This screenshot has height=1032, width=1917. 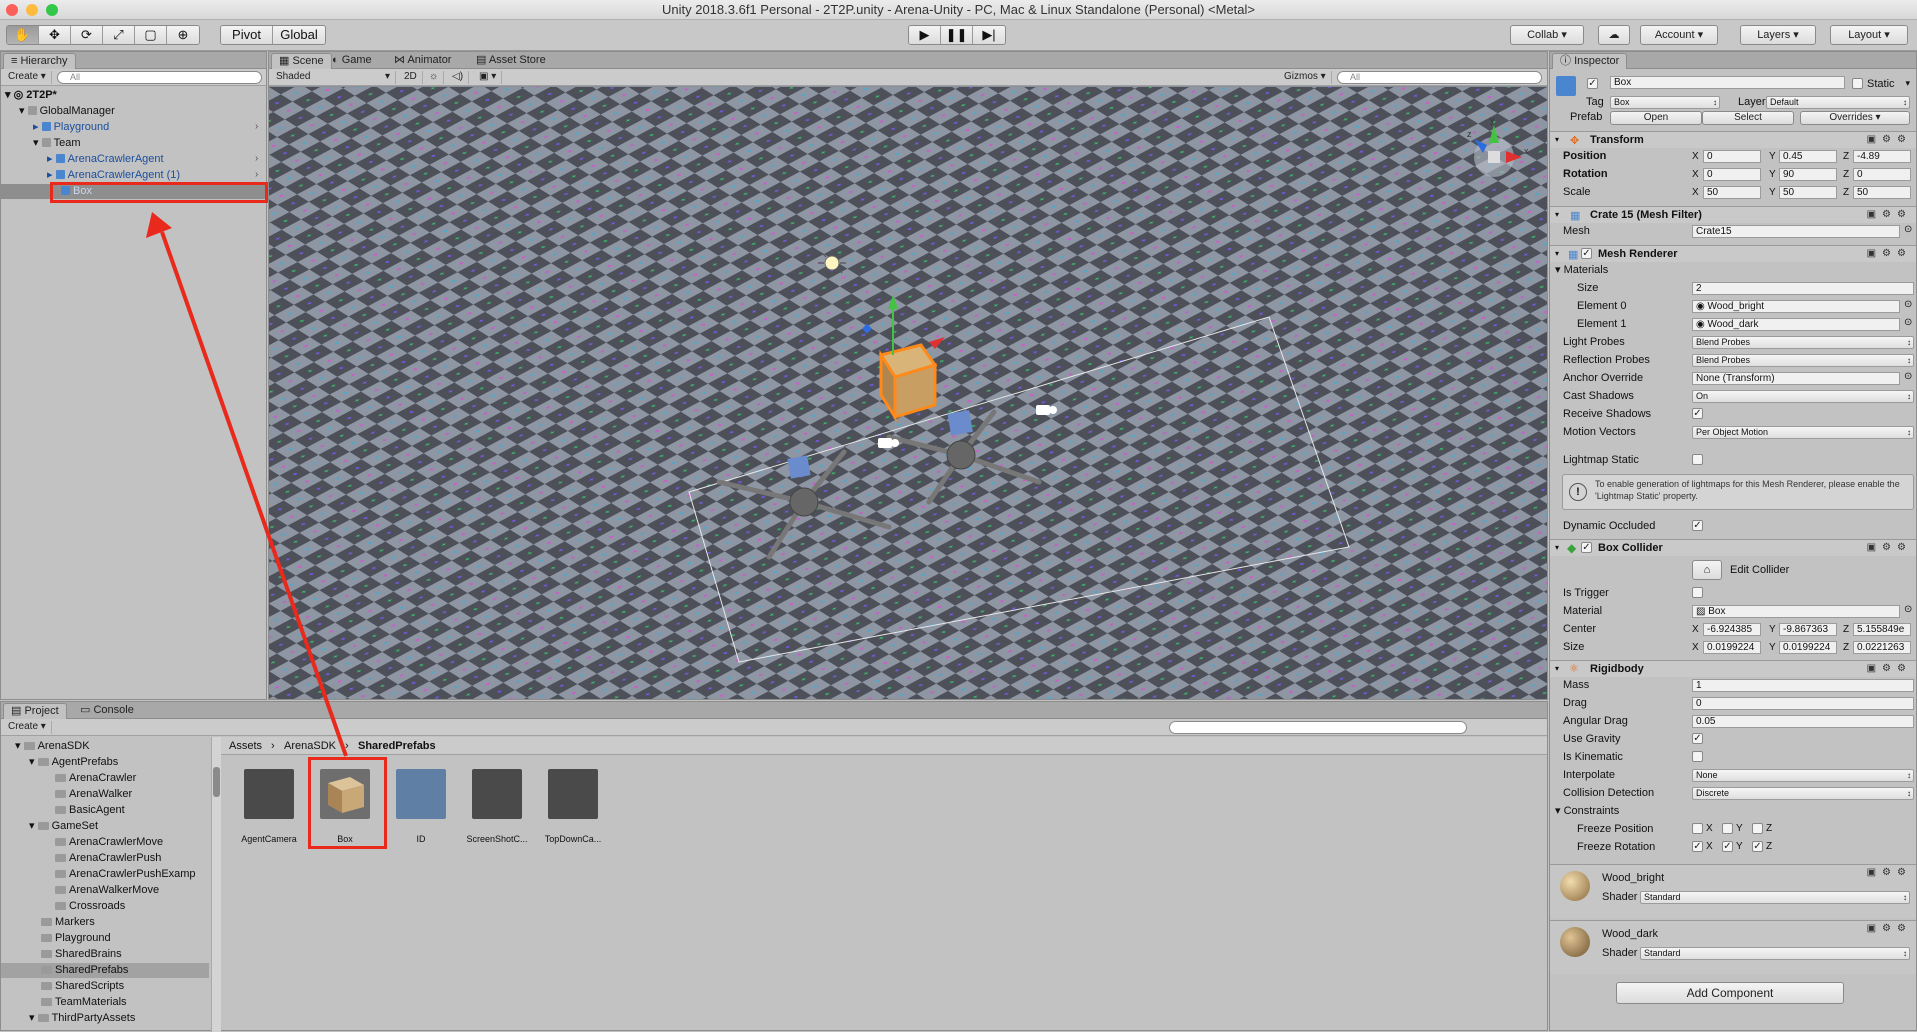 What do you see at coordinates (107, 890) in the screenshot?
I see `folder-arenawalkermove: ArenaWalkerMove` at bounding box center [107, 890].